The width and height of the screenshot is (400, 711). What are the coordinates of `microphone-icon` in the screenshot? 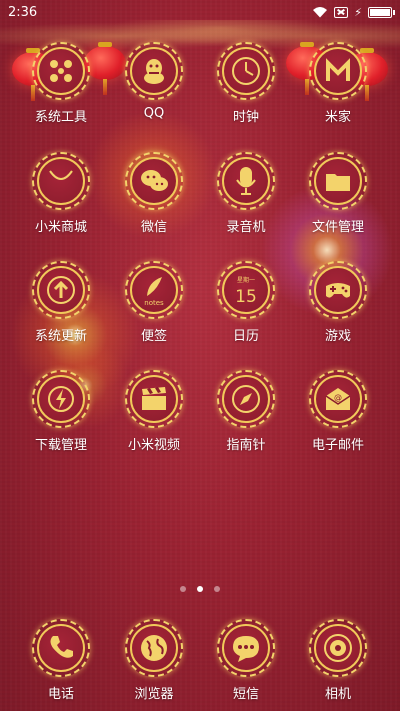 It's located at (246, 181).